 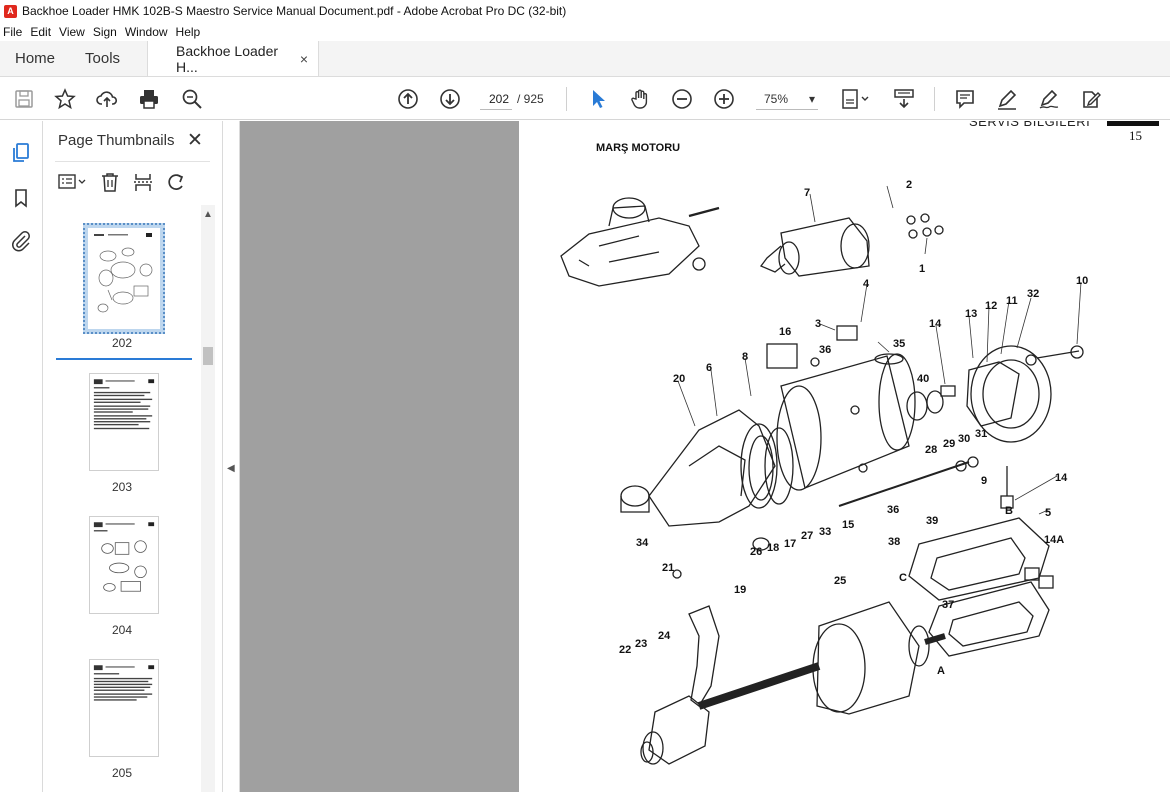 I want to click on callout-A: A, so click(x=941, y=671).